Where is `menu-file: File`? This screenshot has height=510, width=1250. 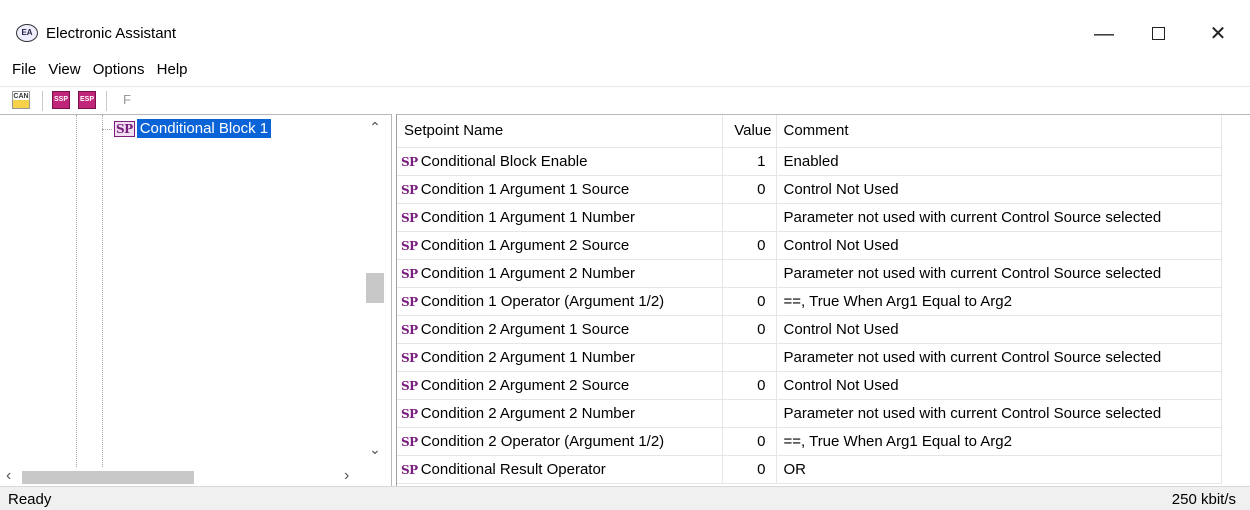 menu-file: File is located at coordinates (20, 67).